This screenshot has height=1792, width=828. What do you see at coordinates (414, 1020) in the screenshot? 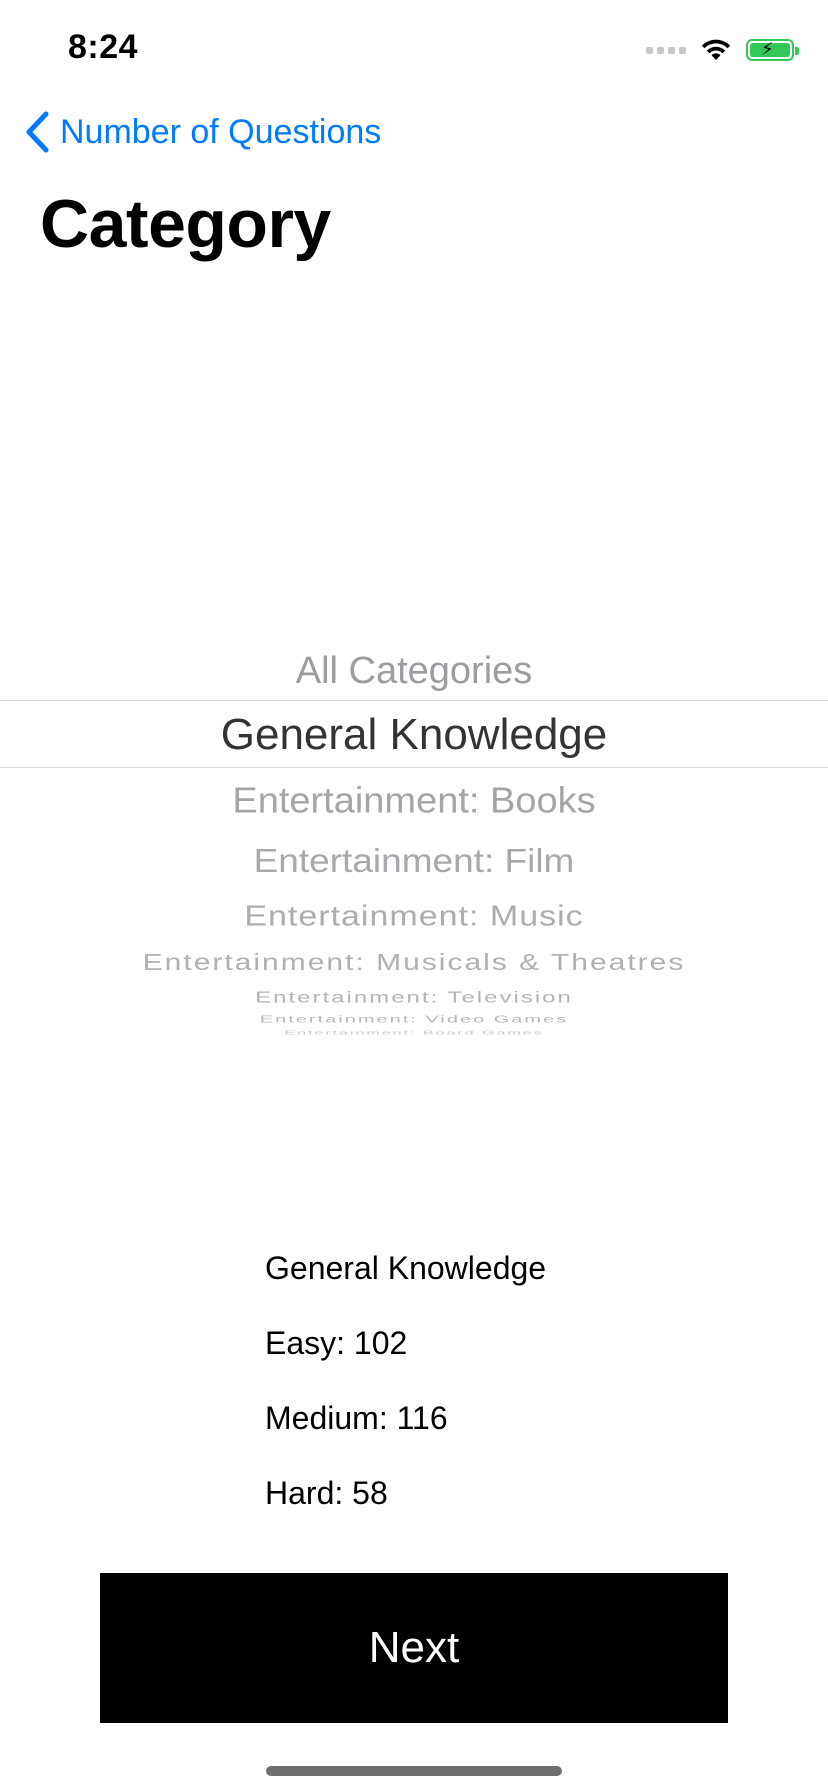
I see `picker-item: Entertainment: Video Games` at bounding box center [414, 1020].